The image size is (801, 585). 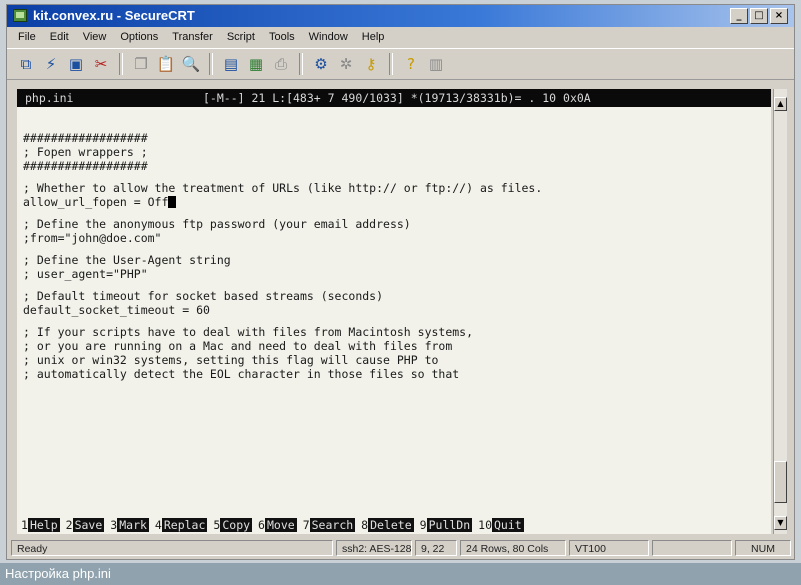 What do you see at coordinates (95, 37) in the screenshot?
I see `menu-view: View` at bounding box center [95, 37].